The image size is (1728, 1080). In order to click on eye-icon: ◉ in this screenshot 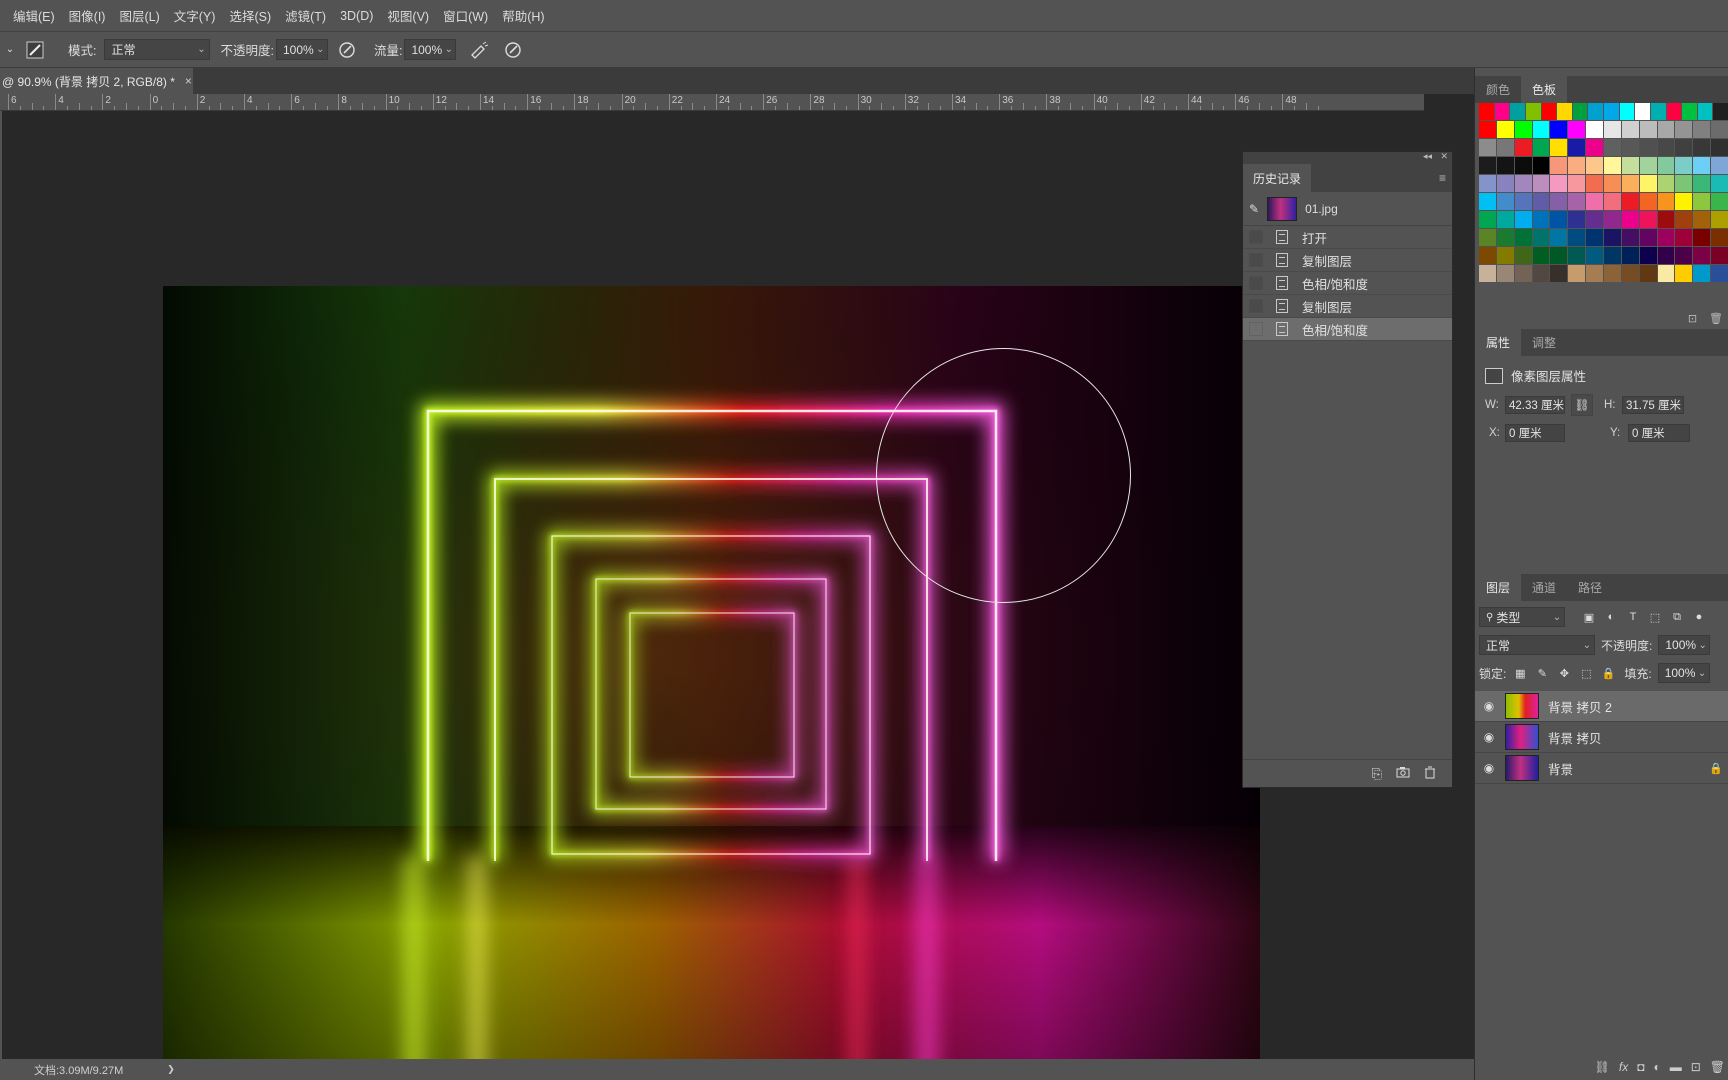, I will do `click(1489, 768)`.